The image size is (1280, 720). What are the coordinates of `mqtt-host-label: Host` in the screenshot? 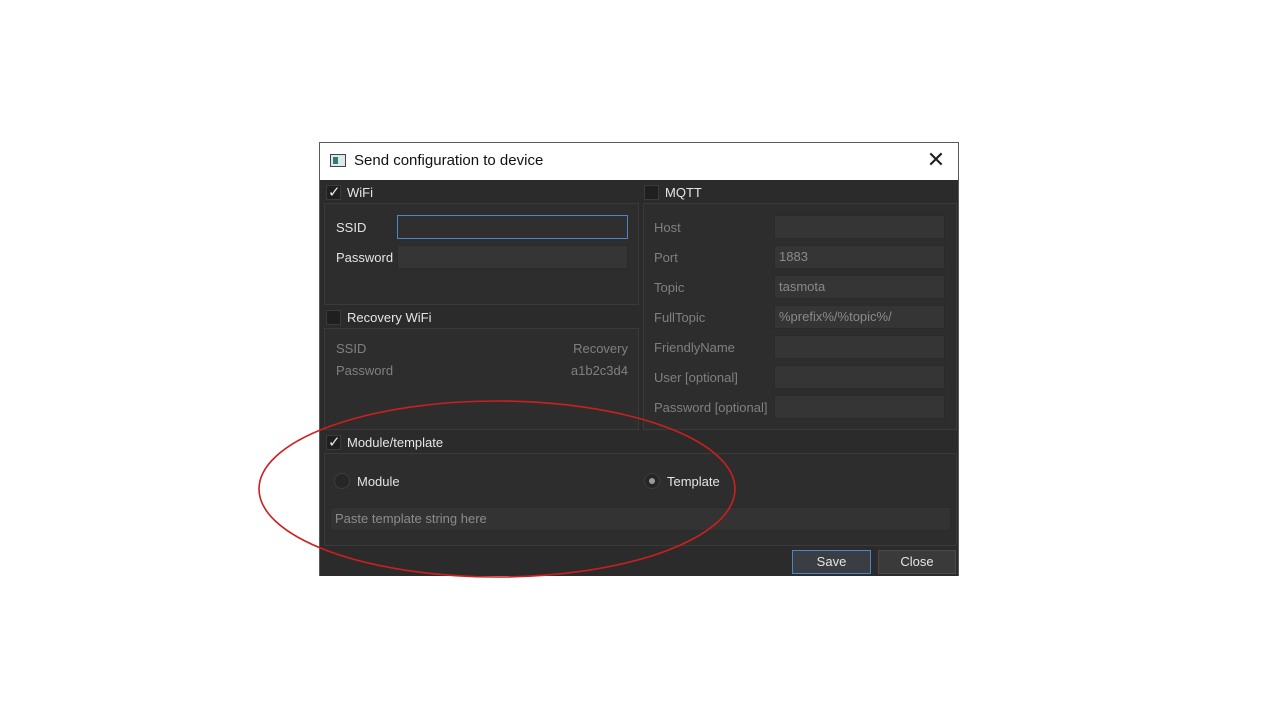 It's located at (667, 227).